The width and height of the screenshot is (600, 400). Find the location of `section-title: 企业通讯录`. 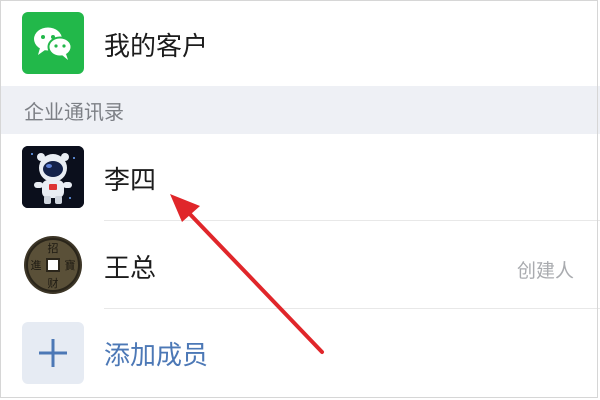

section-title: 企业通讯录 is located at coordinates (74, 111).